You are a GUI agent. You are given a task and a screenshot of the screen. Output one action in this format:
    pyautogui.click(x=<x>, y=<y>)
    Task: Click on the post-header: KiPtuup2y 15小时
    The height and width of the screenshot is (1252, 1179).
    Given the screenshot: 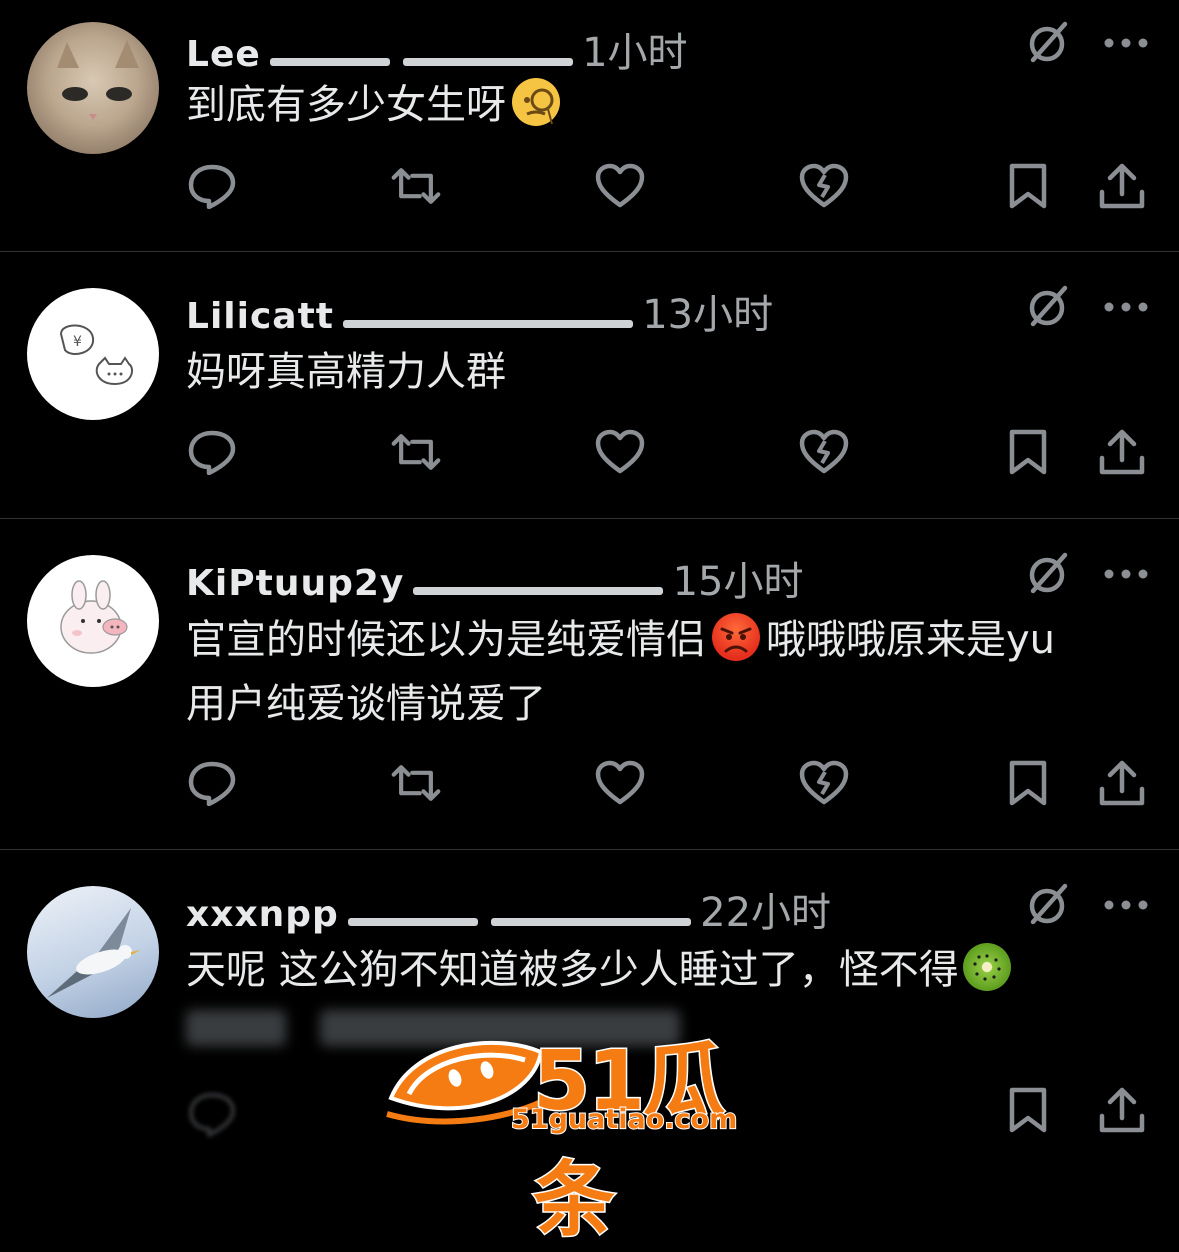 What is the action you would take?
    pyautogui.click(x=494, y=577)
    